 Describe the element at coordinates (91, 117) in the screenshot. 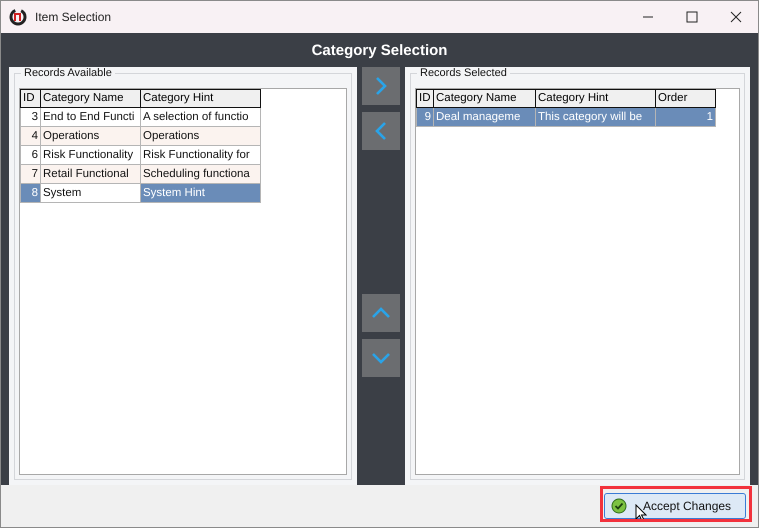

I see `table-cell: End to End Functi` at that location.